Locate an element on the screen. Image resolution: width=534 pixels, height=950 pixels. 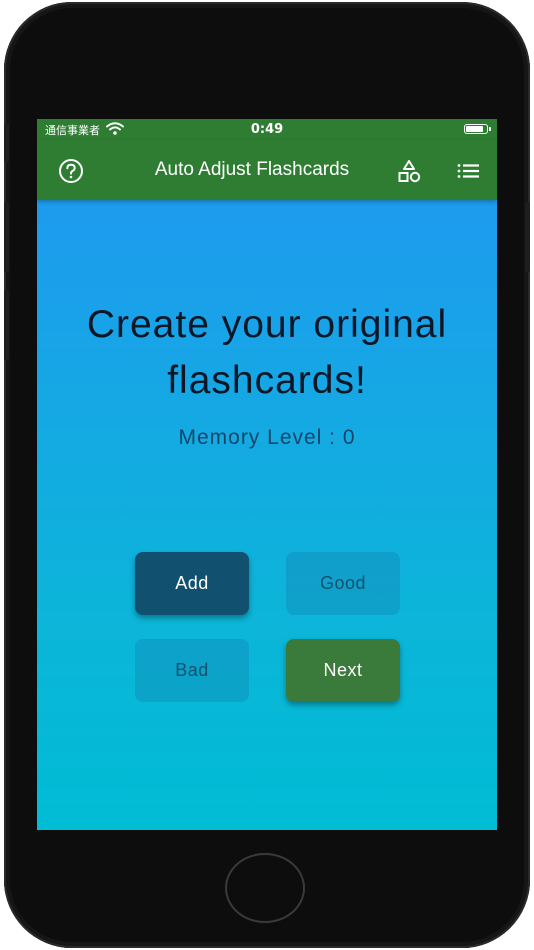
mute-switch is located at coordinates (6, 143).